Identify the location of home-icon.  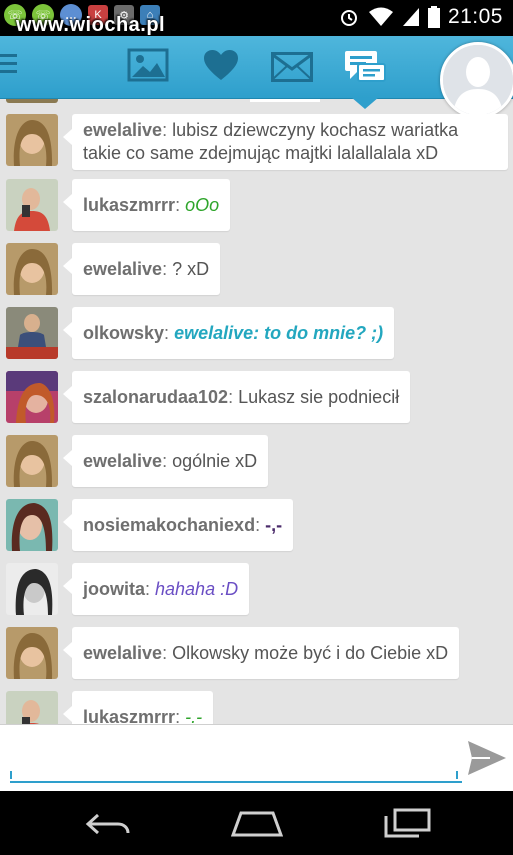
(257, 824).